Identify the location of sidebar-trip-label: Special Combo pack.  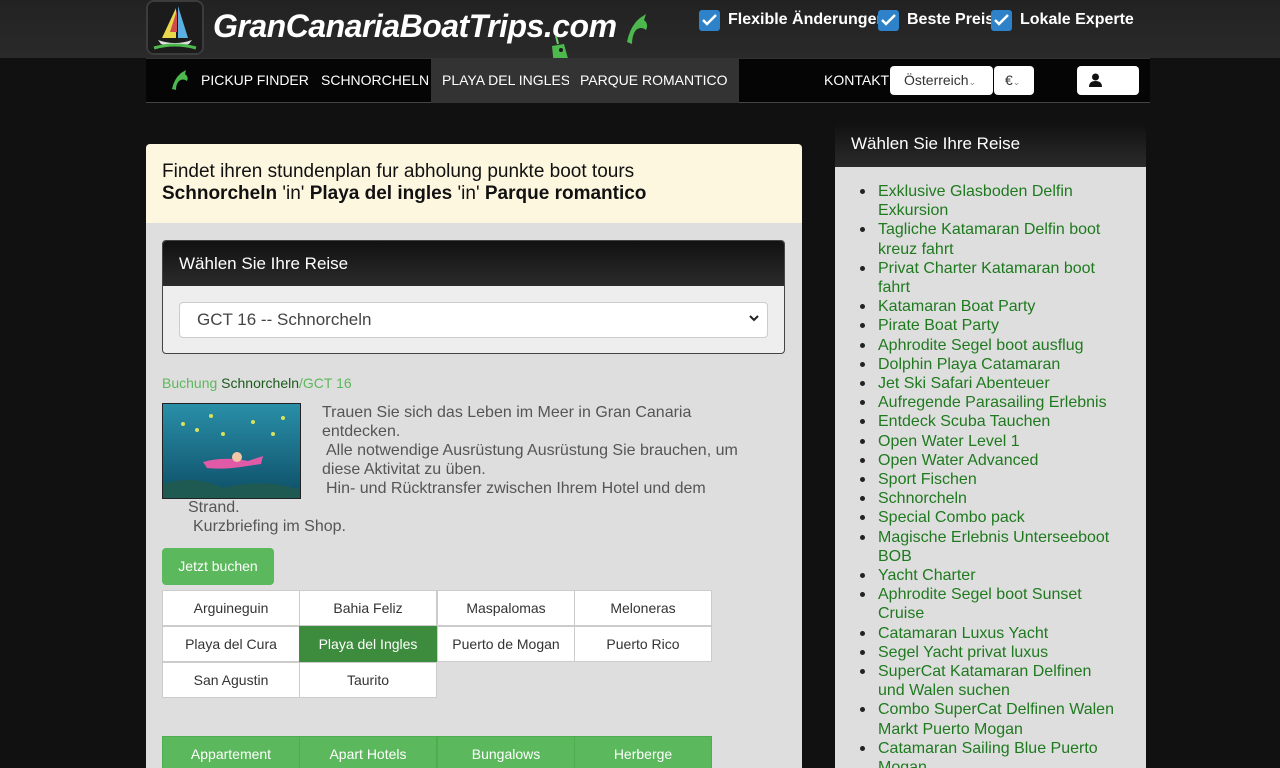
(951, 518).